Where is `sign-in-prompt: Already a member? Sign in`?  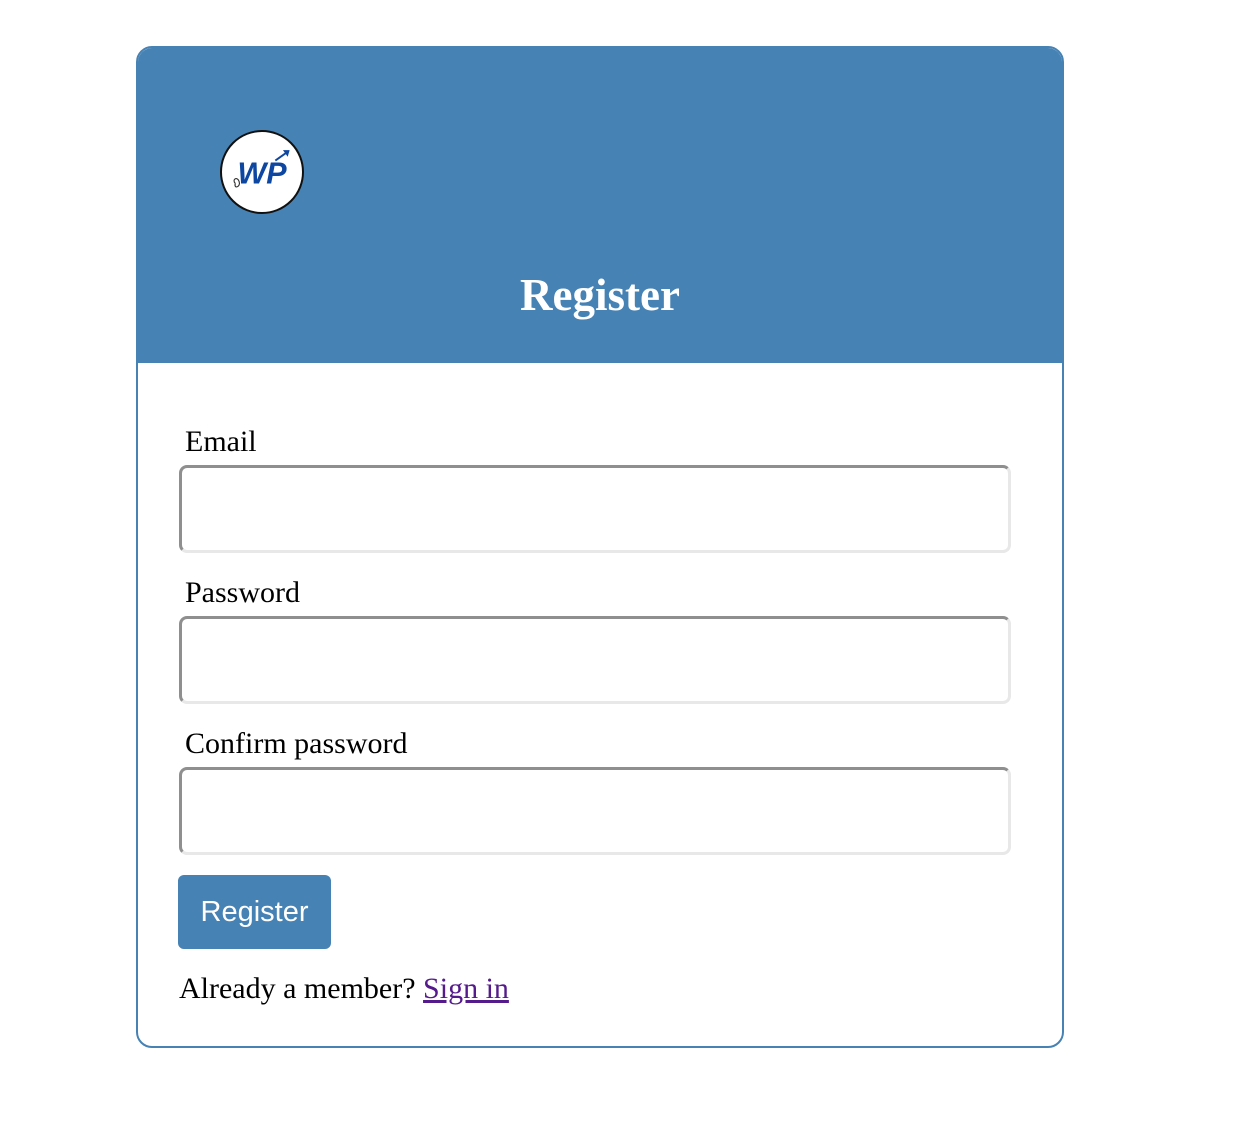
sign-in-prompt: Already a member? Sign in is located at coordinates (344, 989).